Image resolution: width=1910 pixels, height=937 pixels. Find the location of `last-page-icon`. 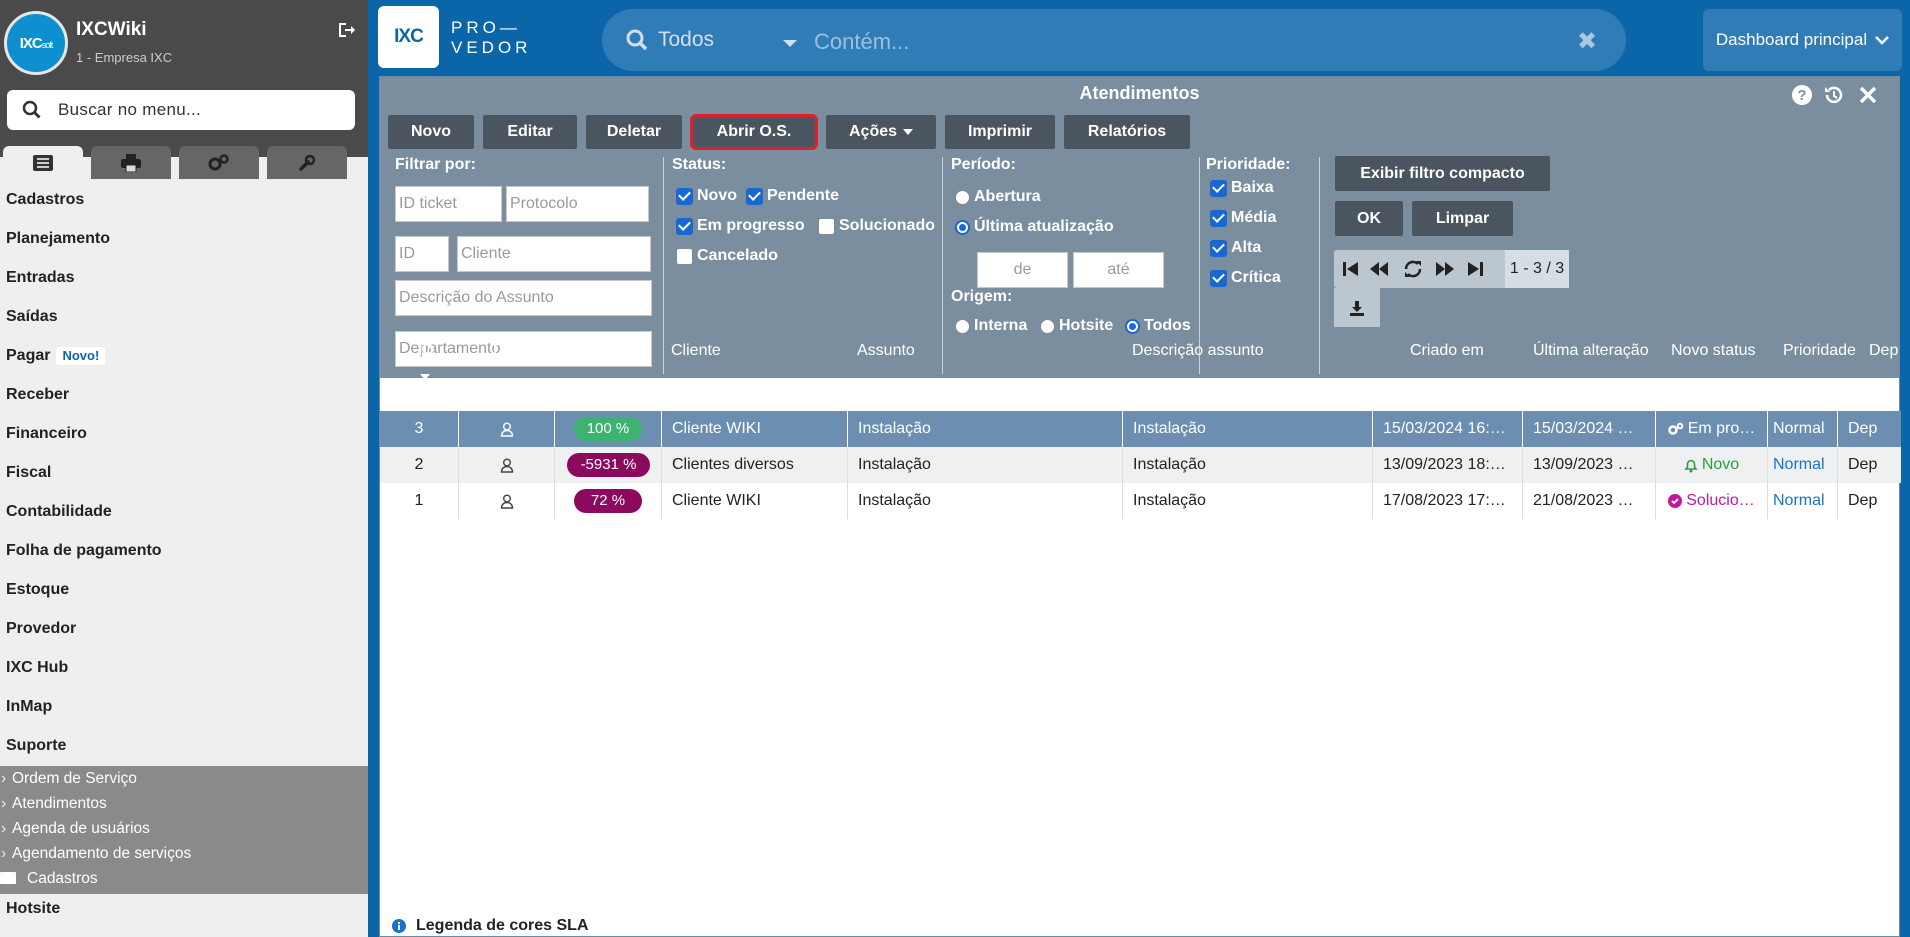

last-page-icon is located at coordinates (1475, 269).